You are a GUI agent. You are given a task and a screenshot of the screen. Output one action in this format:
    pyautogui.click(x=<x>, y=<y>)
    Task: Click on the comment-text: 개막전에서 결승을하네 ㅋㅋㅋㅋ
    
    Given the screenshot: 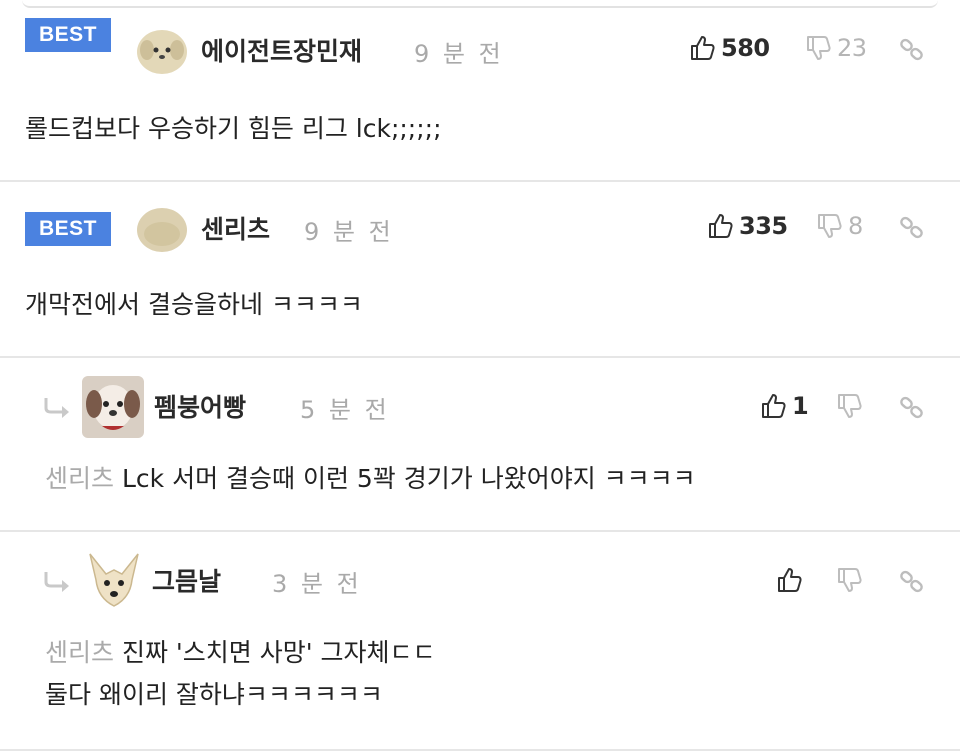 What is the action you would take?
    pyautogui.click(x=194, y=304)
    